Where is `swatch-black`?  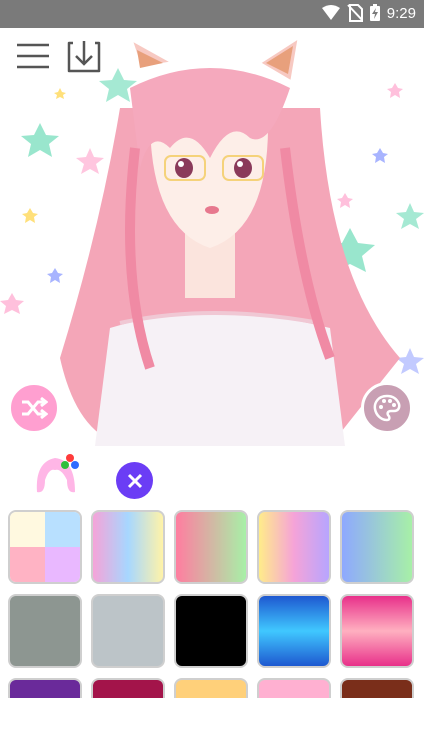
swatch-black is located at coordinates (211, 631).